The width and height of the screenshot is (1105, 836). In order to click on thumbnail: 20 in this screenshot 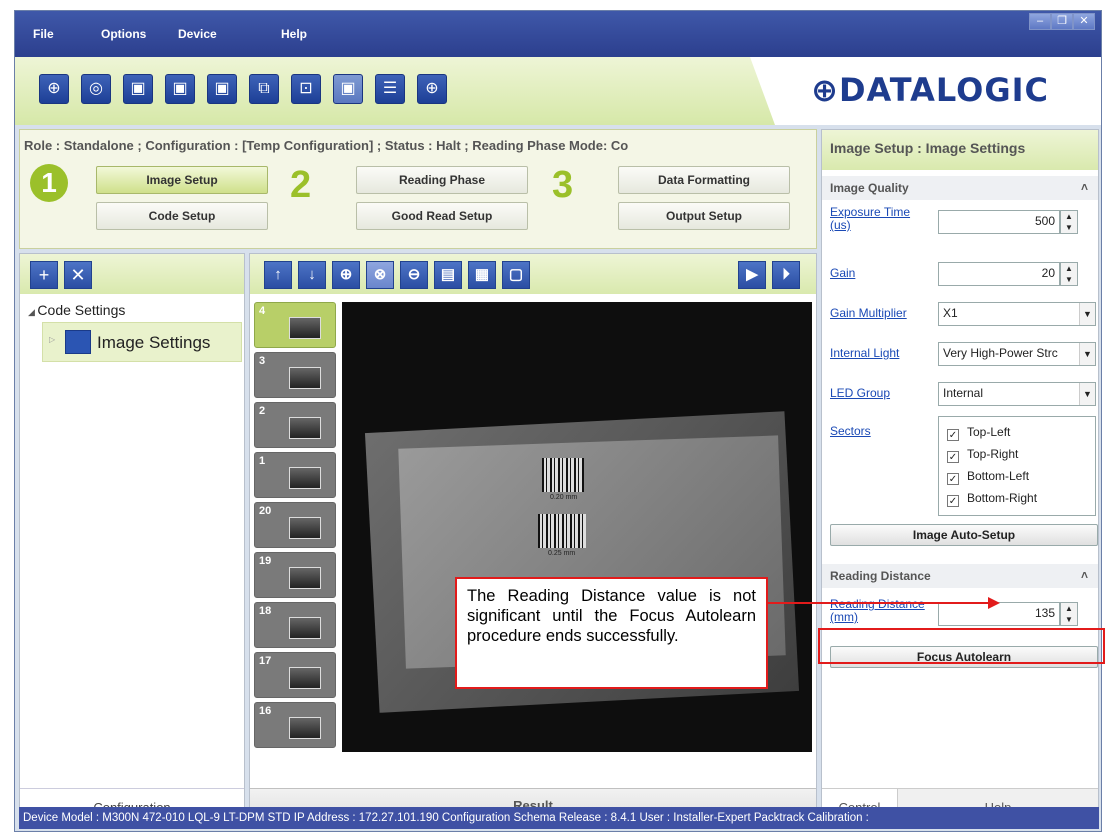, I will do `click(295, 525)`.